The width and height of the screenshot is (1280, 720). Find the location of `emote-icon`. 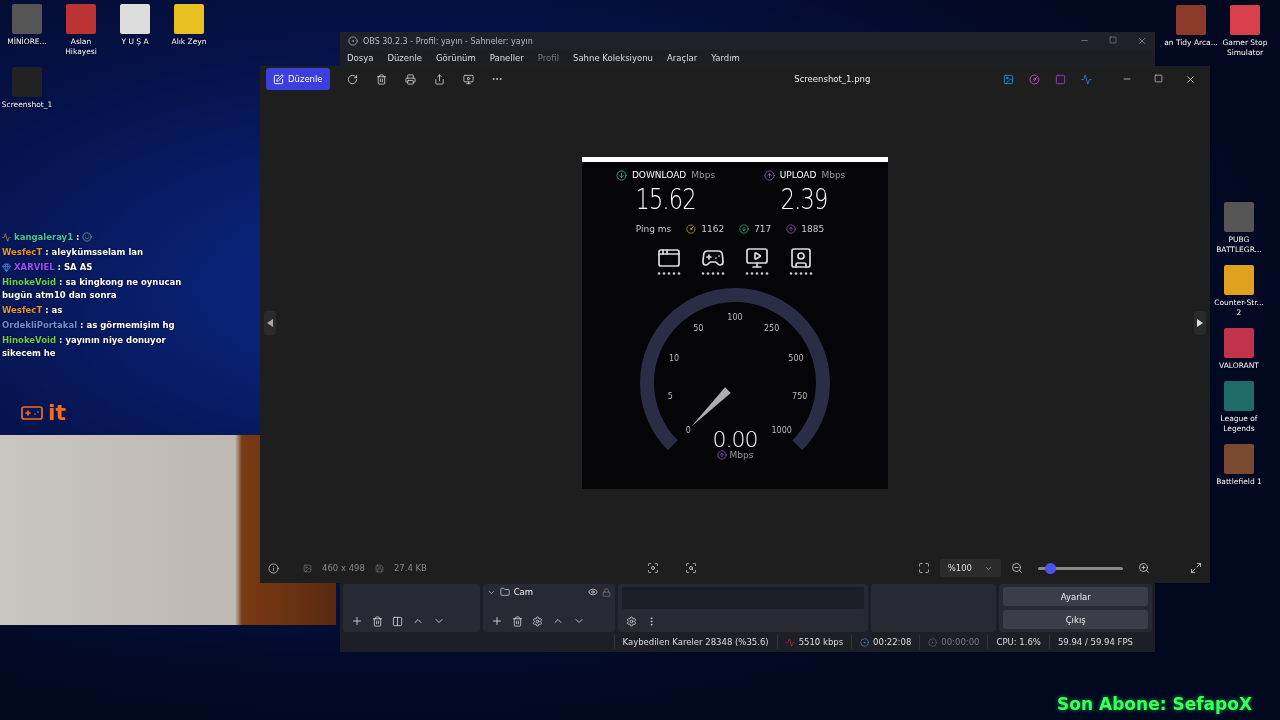

emote-icon is located at coordinates (87, 237).